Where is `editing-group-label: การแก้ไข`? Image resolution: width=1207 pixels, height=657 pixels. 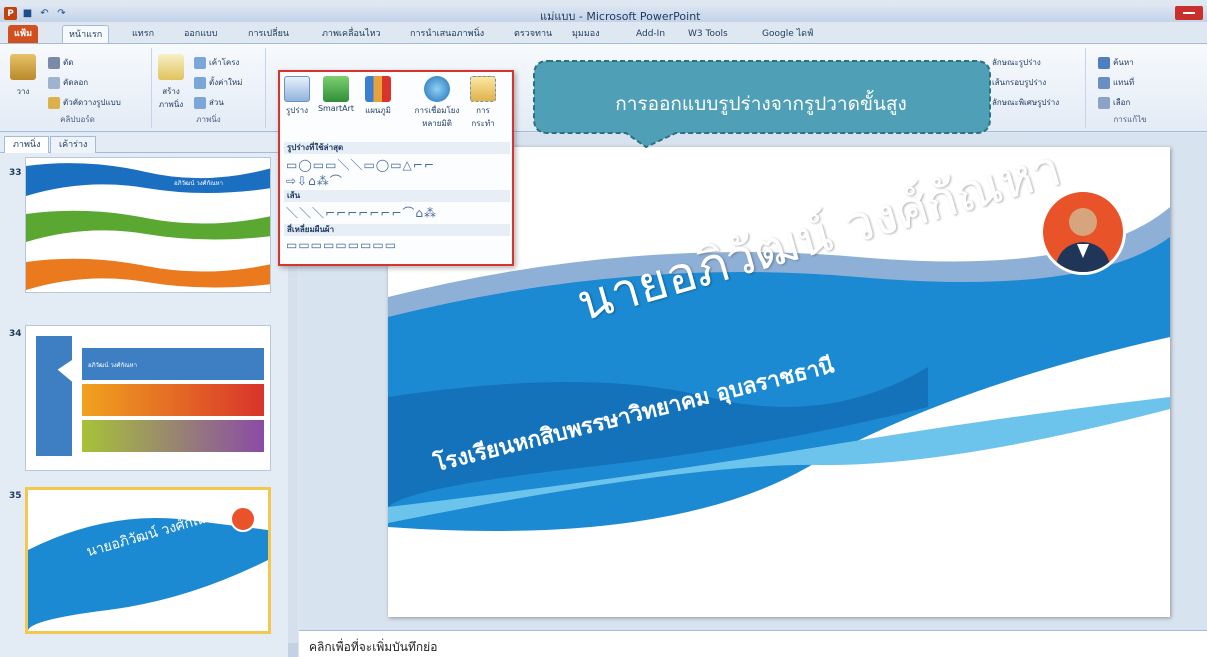
editing-group-label: การแก้ไข is located at coordinates (1130, 119).